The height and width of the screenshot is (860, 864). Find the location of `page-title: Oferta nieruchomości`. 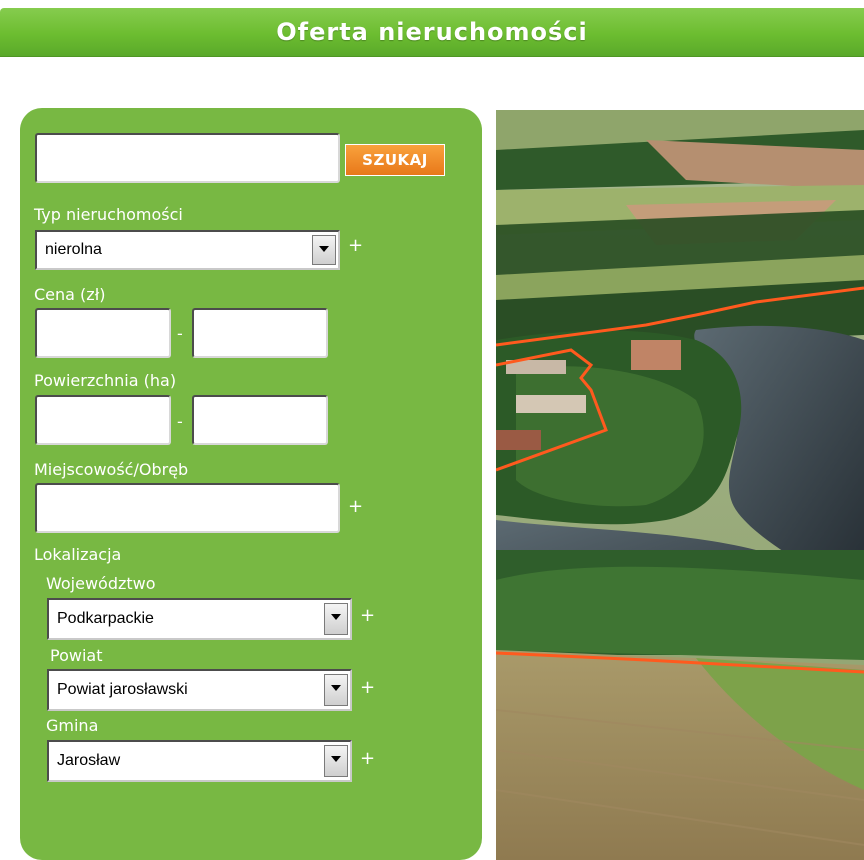

page-title: Oferta nieruchomości is located at coordinates (432, 32).